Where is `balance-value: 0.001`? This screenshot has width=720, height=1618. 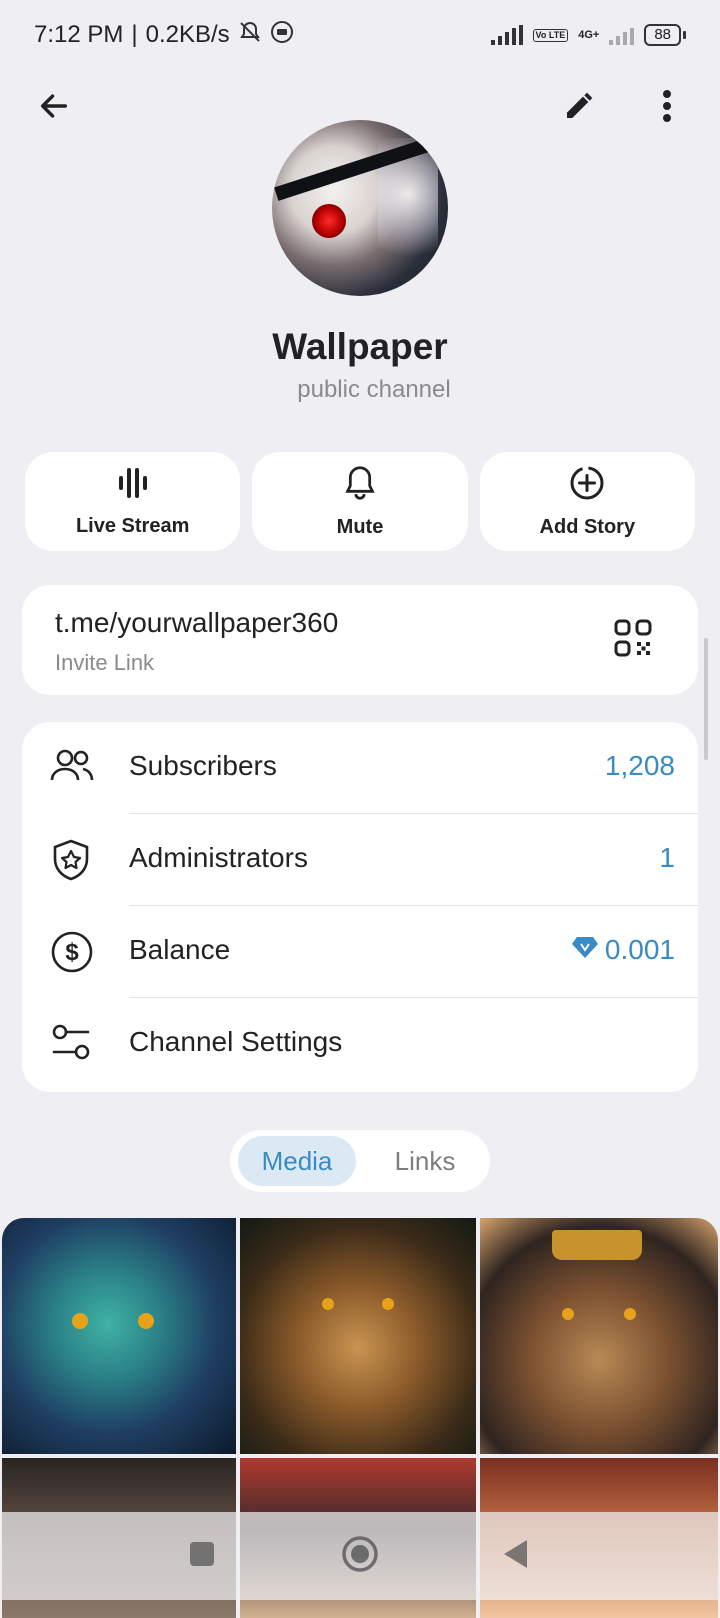 balance-value: 0.001 is located at coordinates (639, 949).